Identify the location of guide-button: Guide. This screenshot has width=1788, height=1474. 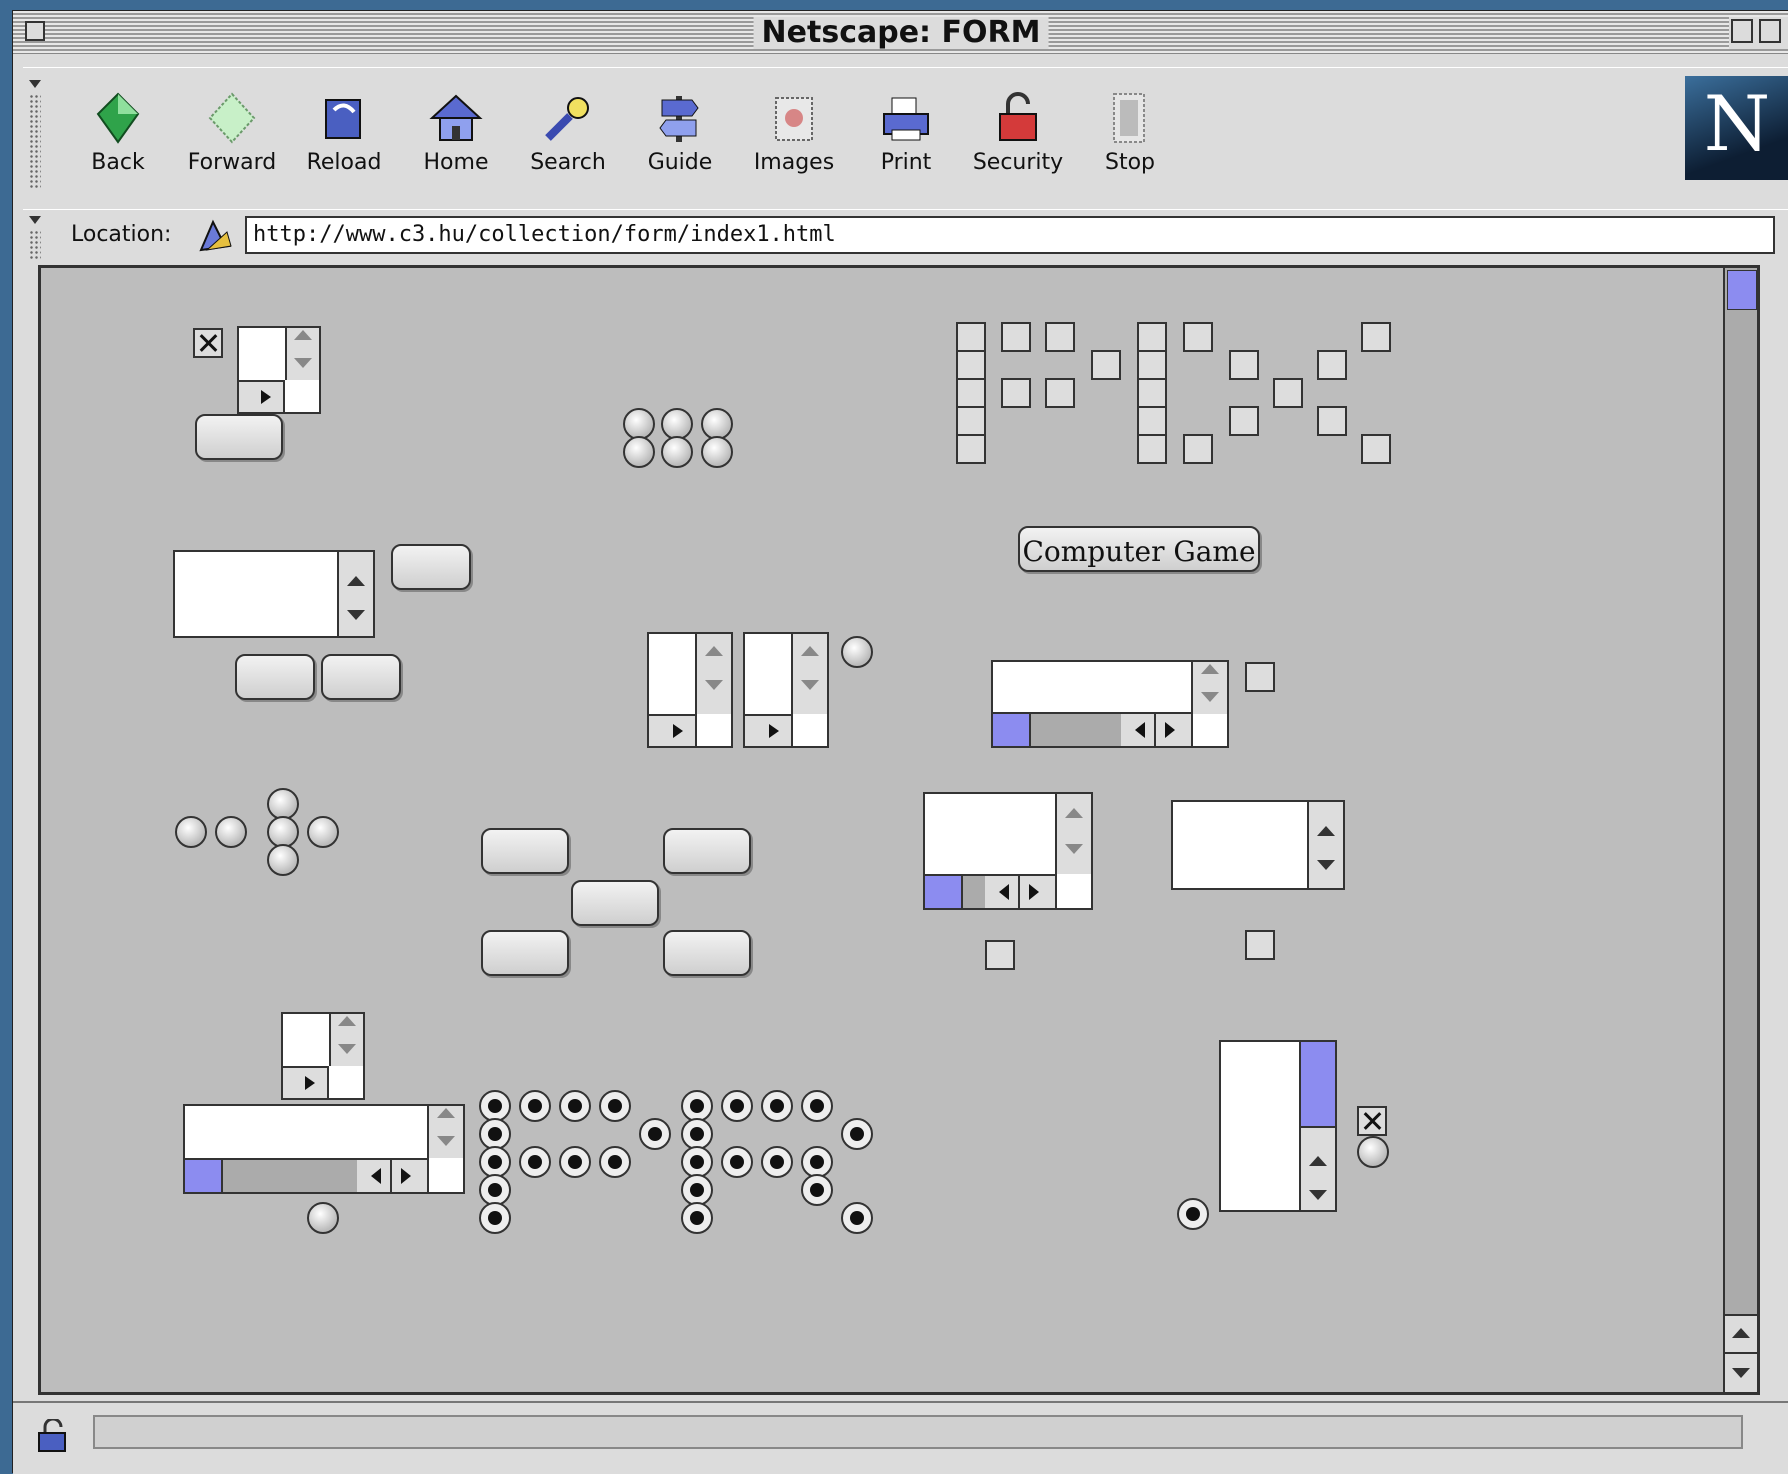
(680, 132).